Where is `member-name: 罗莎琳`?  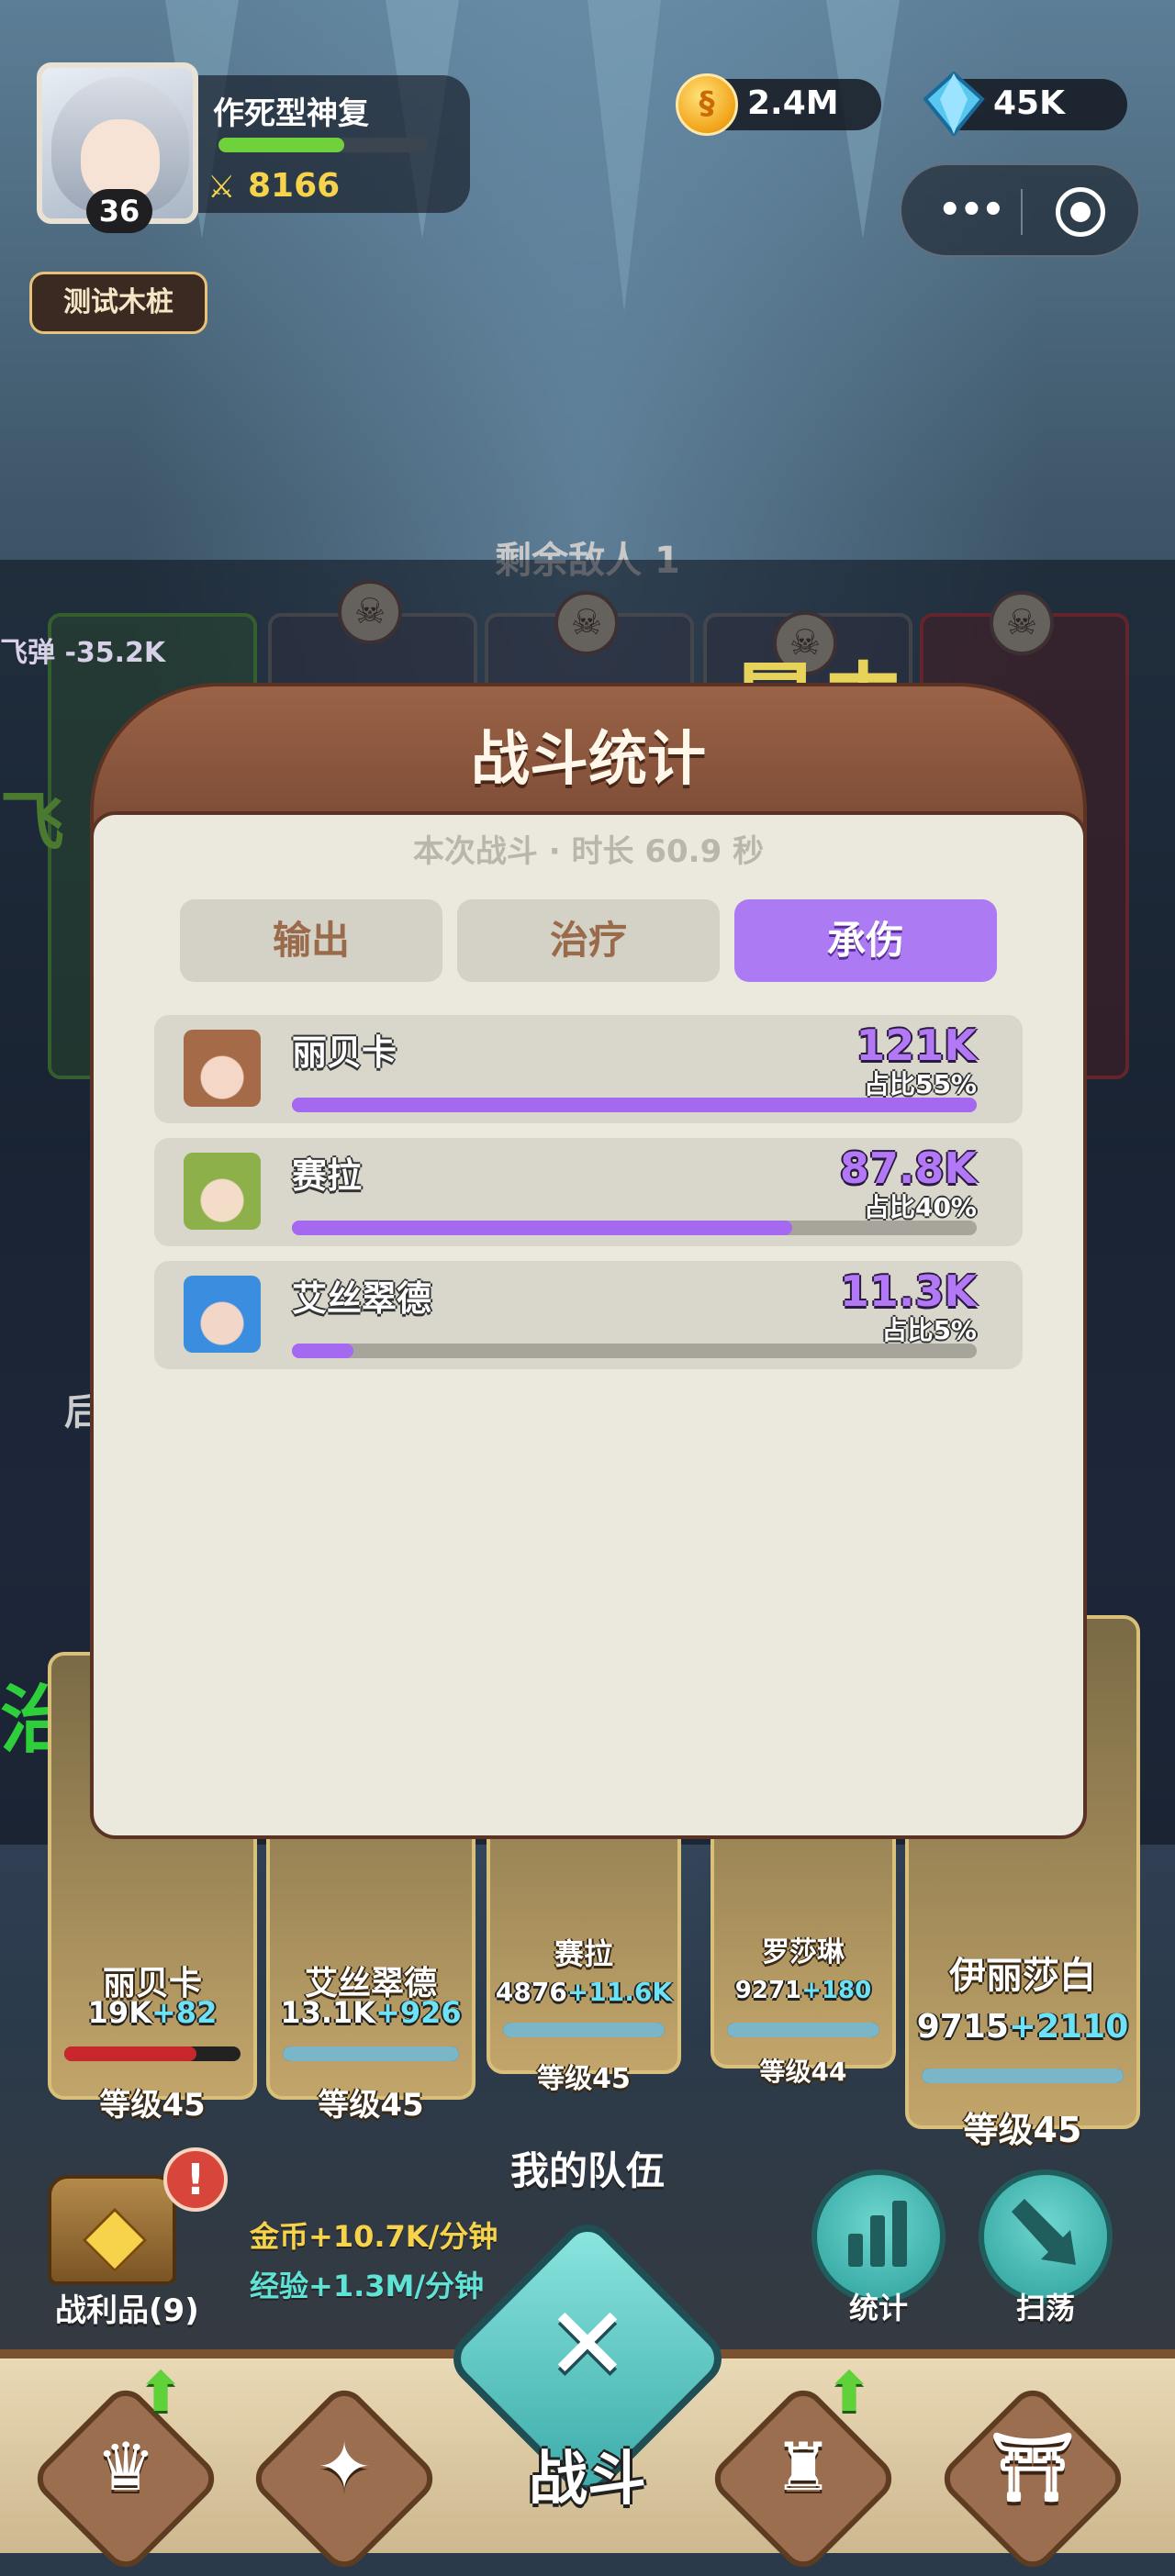
member-name: 罗莎琳 is located at coordinates (803, 1952).